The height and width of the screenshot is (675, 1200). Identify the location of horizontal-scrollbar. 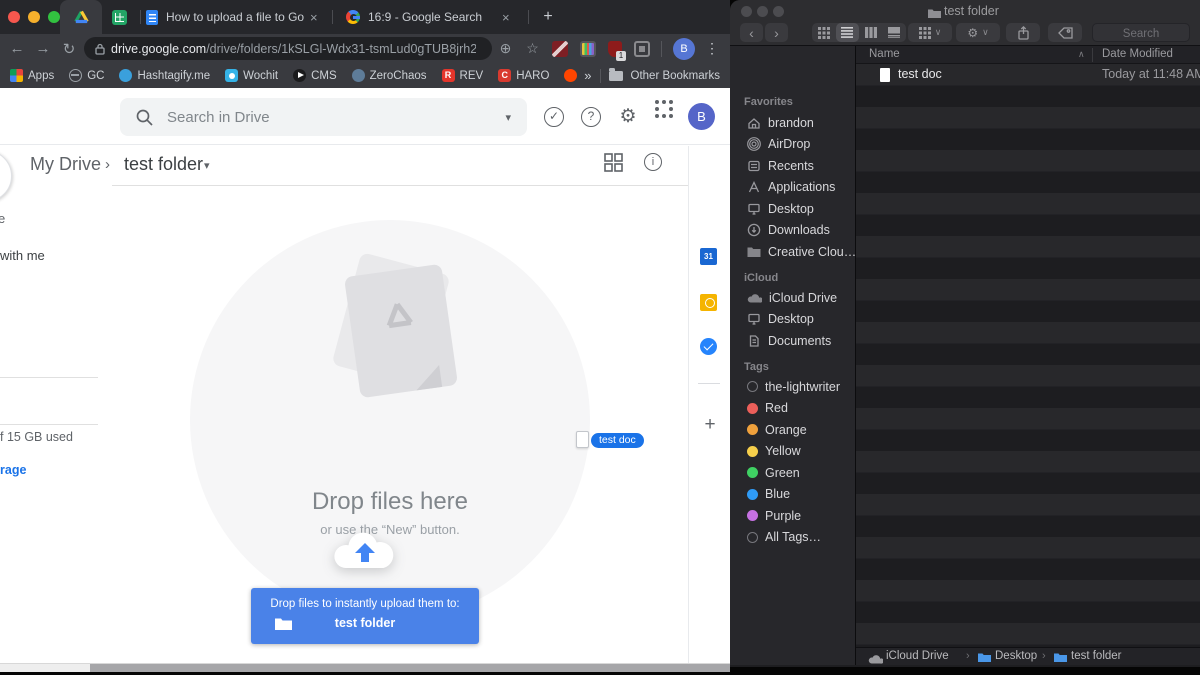
(365, 667).